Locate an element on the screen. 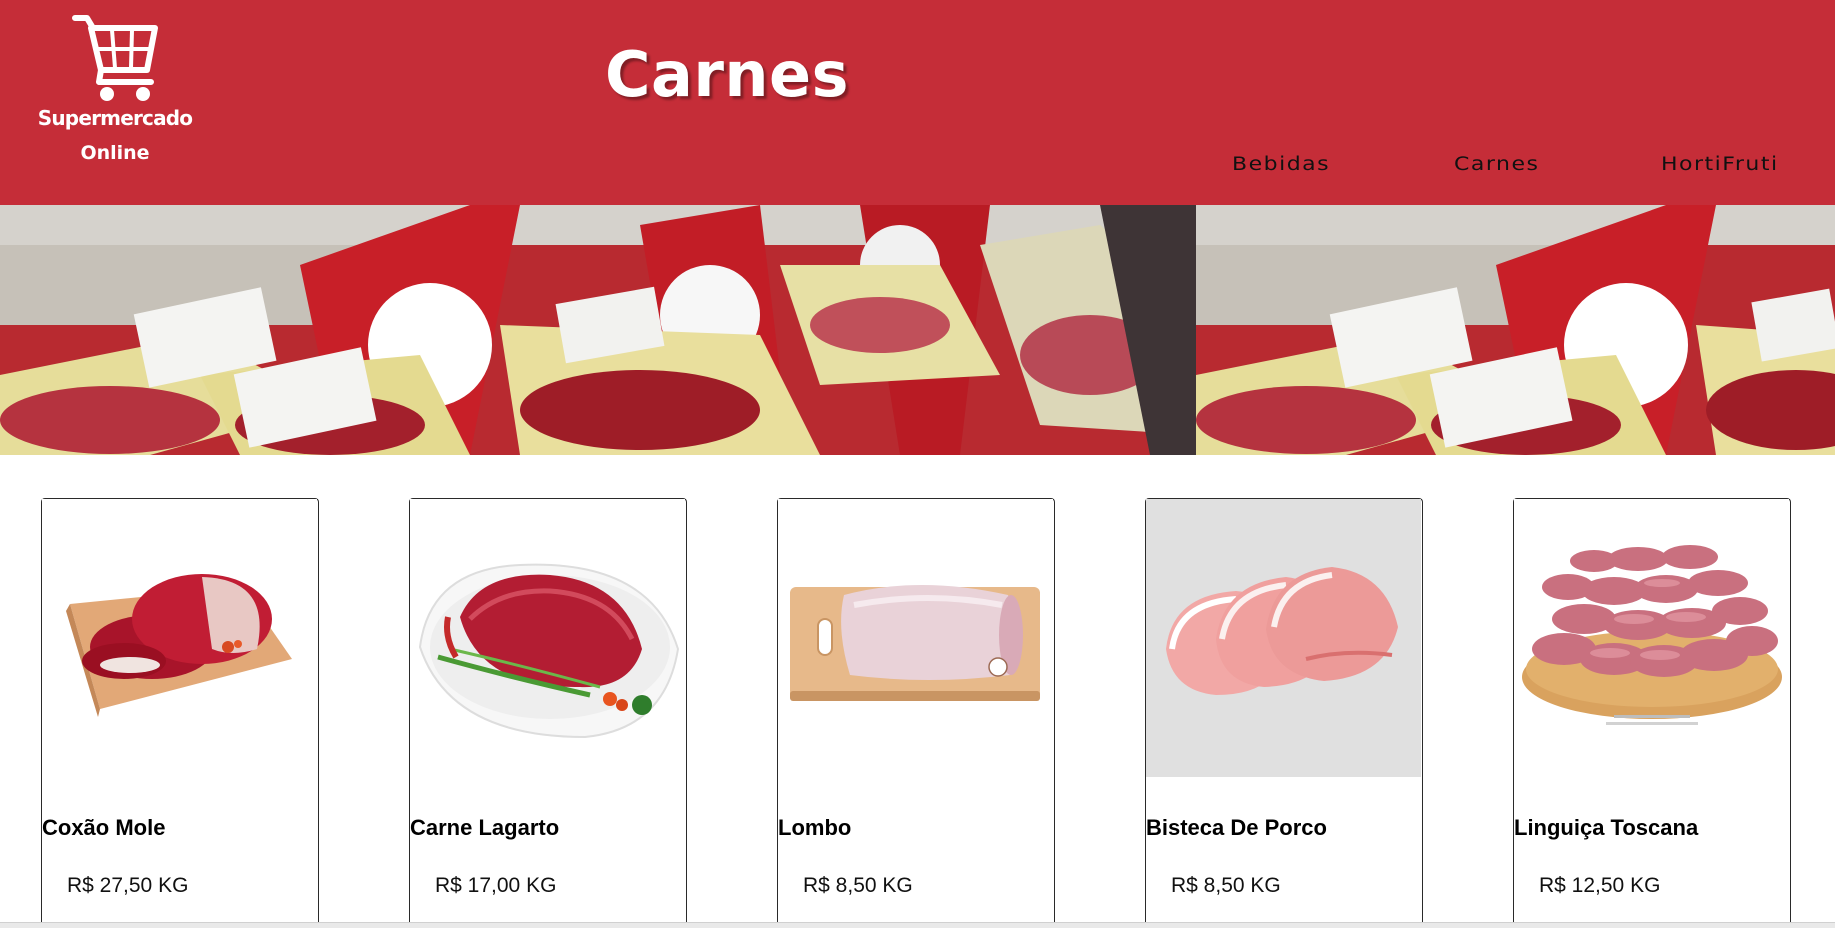 This screenshot has height=928, width=1835. product-image-carne-lagarto is located at coordinates (547, 638).